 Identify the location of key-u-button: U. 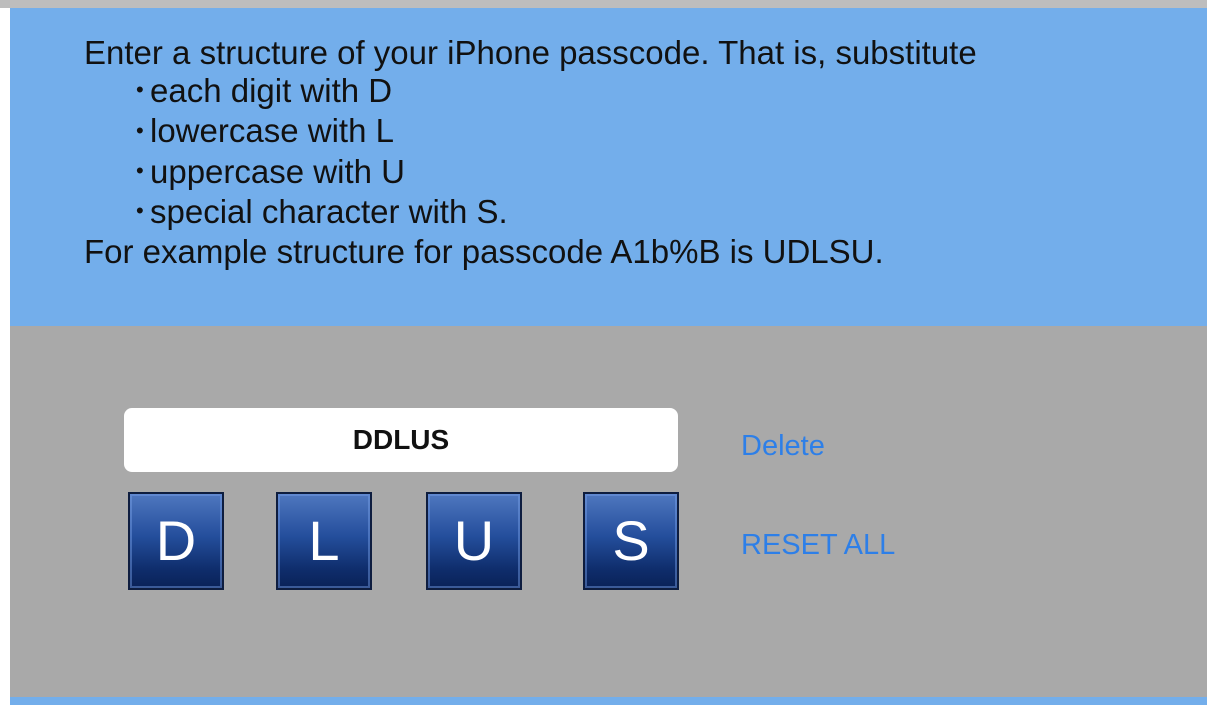
(474, 541).